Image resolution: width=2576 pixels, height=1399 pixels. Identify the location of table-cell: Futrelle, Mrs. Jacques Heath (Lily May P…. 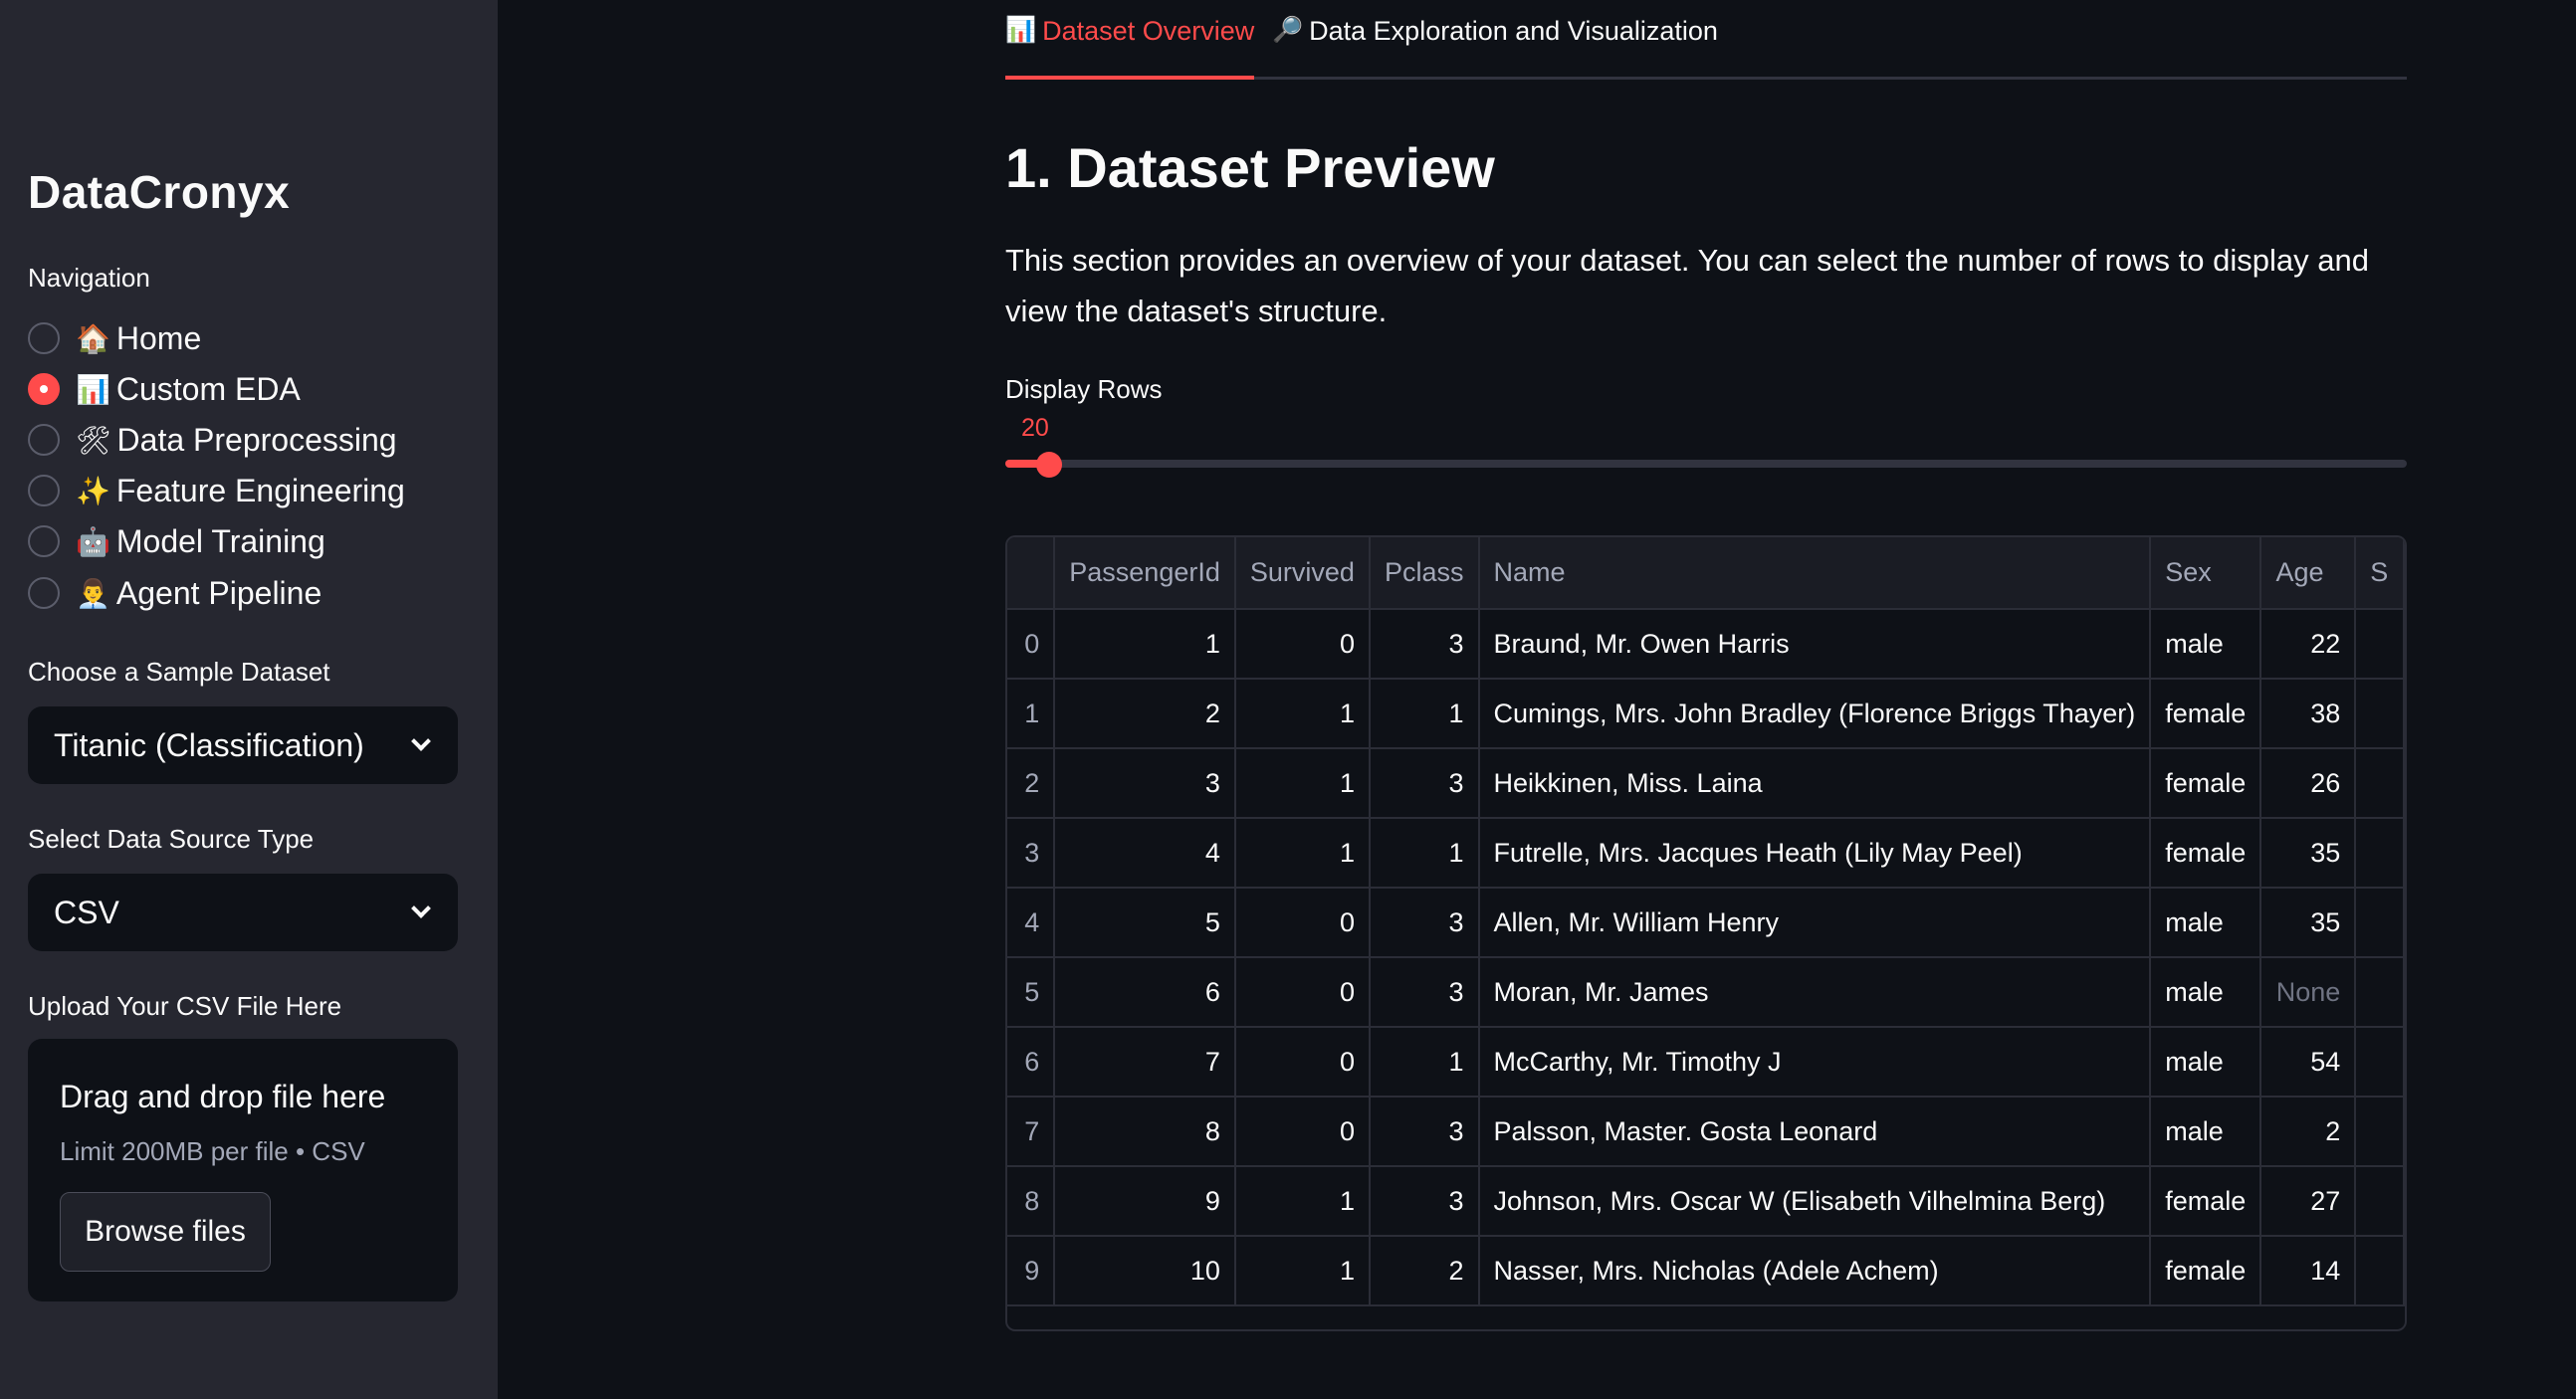
(1815, 853).